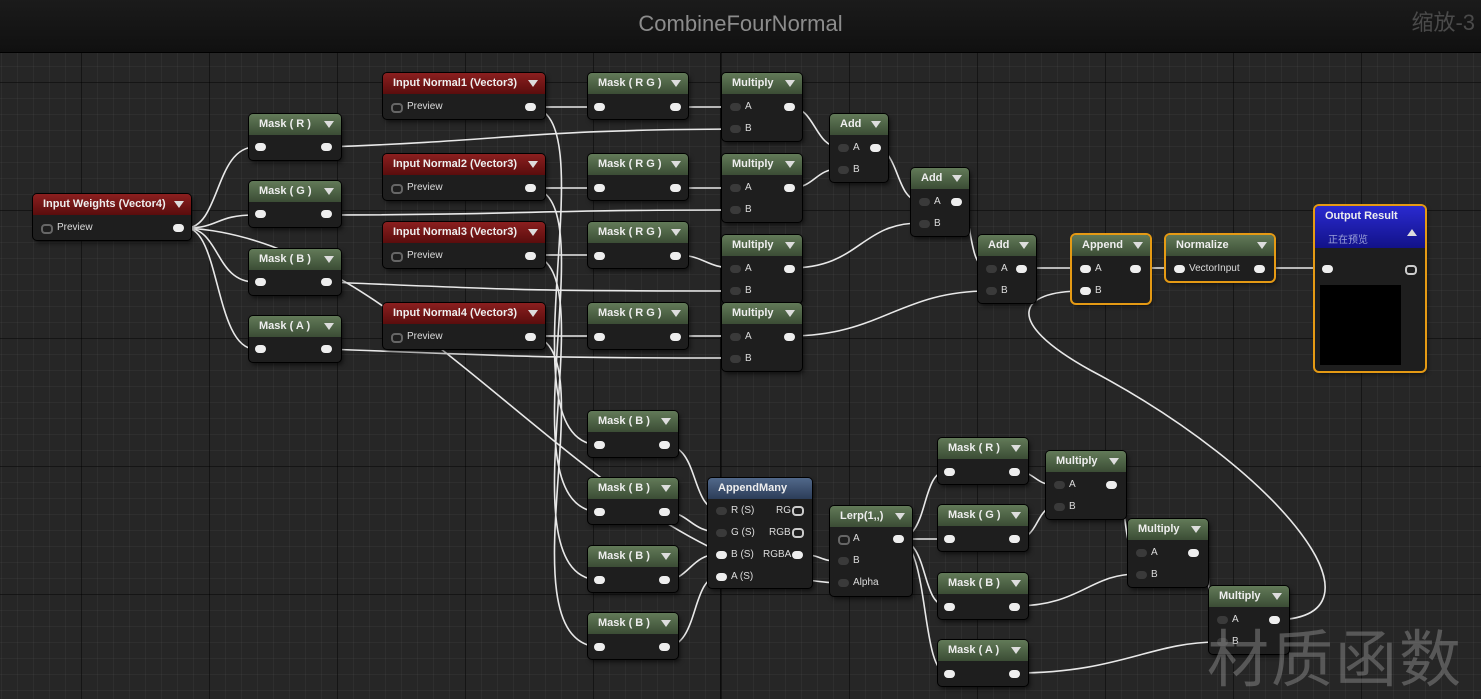 The image size is (1481, 699). Describe the element at coordinates (1370, 288) in the screenshot. I see `output-result-node: Output Result 正在预览` at that location.